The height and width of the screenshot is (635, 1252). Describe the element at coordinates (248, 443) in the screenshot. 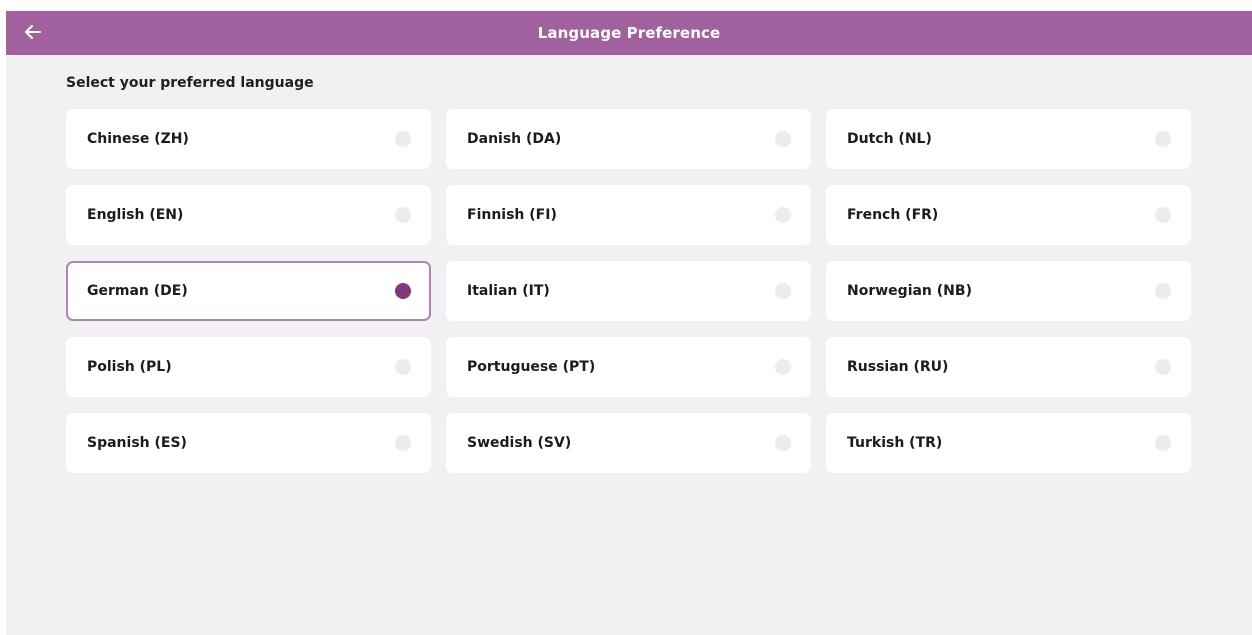

I see `language-option-spanish: Spanish (ES)` at that location.